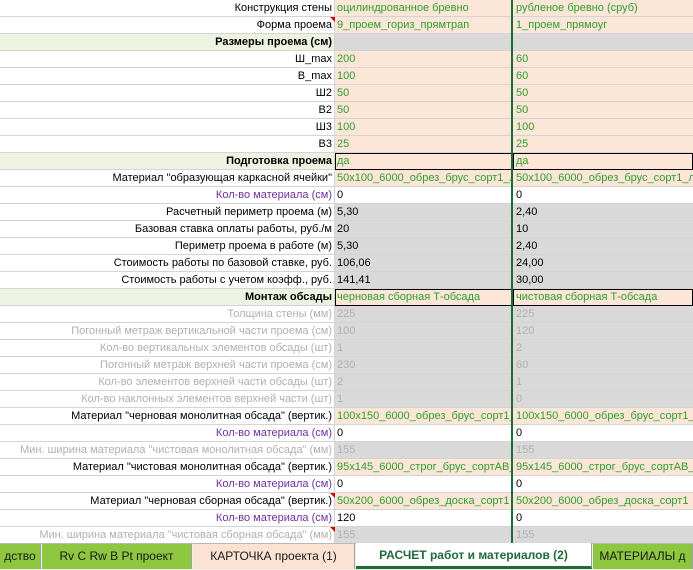  What do you see at coordinates (474, 556) in the screenshot?
I see `sheet-tab: РАСЧЕТ работ и материалов (2)` at bounding box center [474, 556].